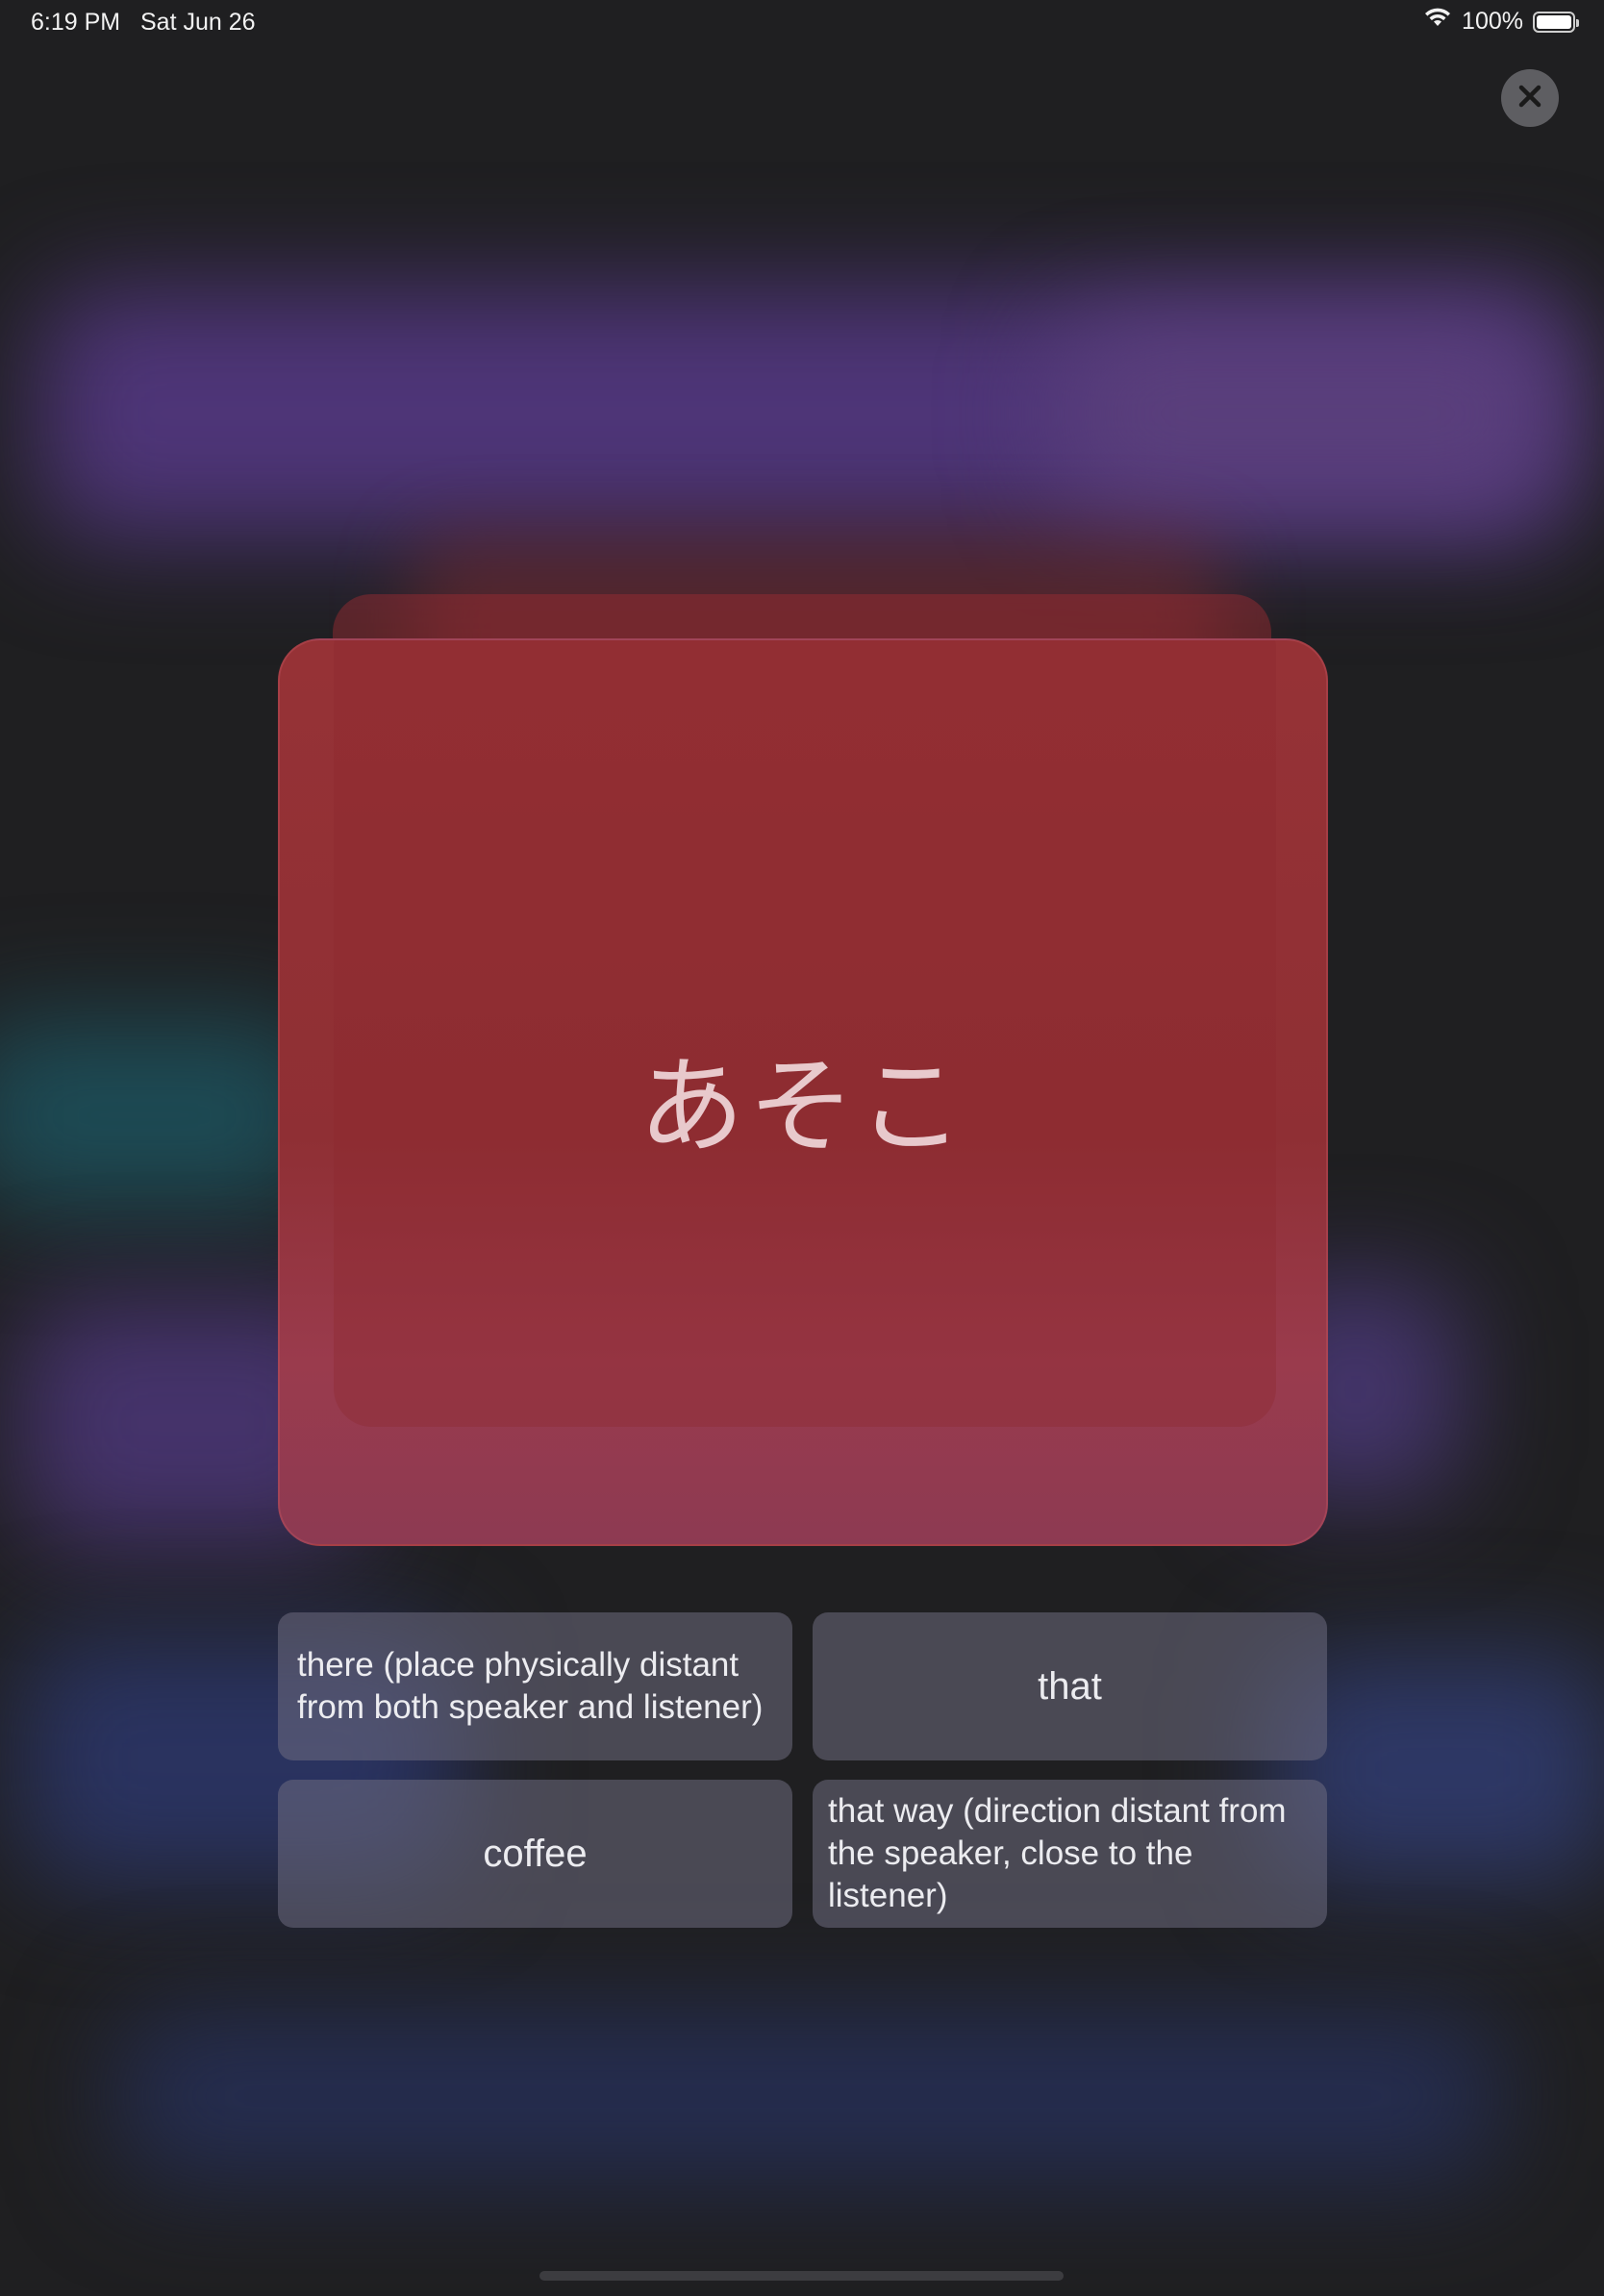 The width and height of the screenshot is (1604, 2296). I want to click on status-indicators: 100%, so click(1501, 22).